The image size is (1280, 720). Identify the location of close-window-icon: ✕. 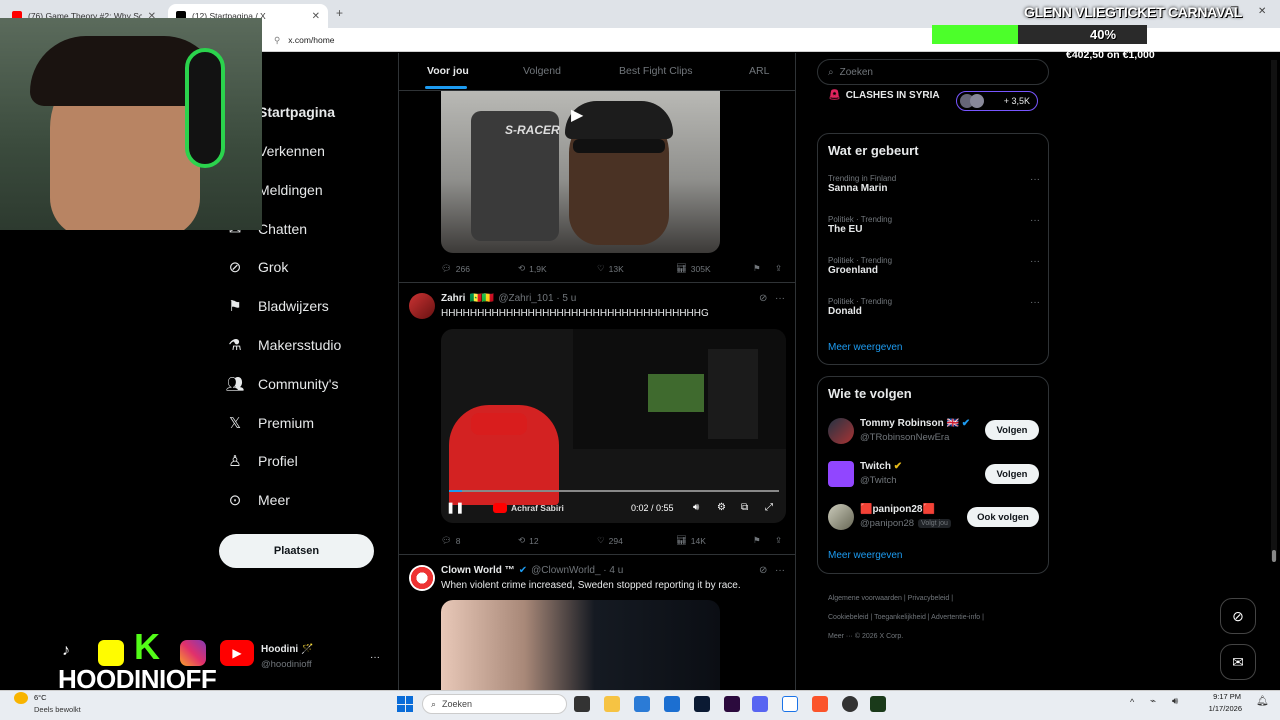
(1262, 11).